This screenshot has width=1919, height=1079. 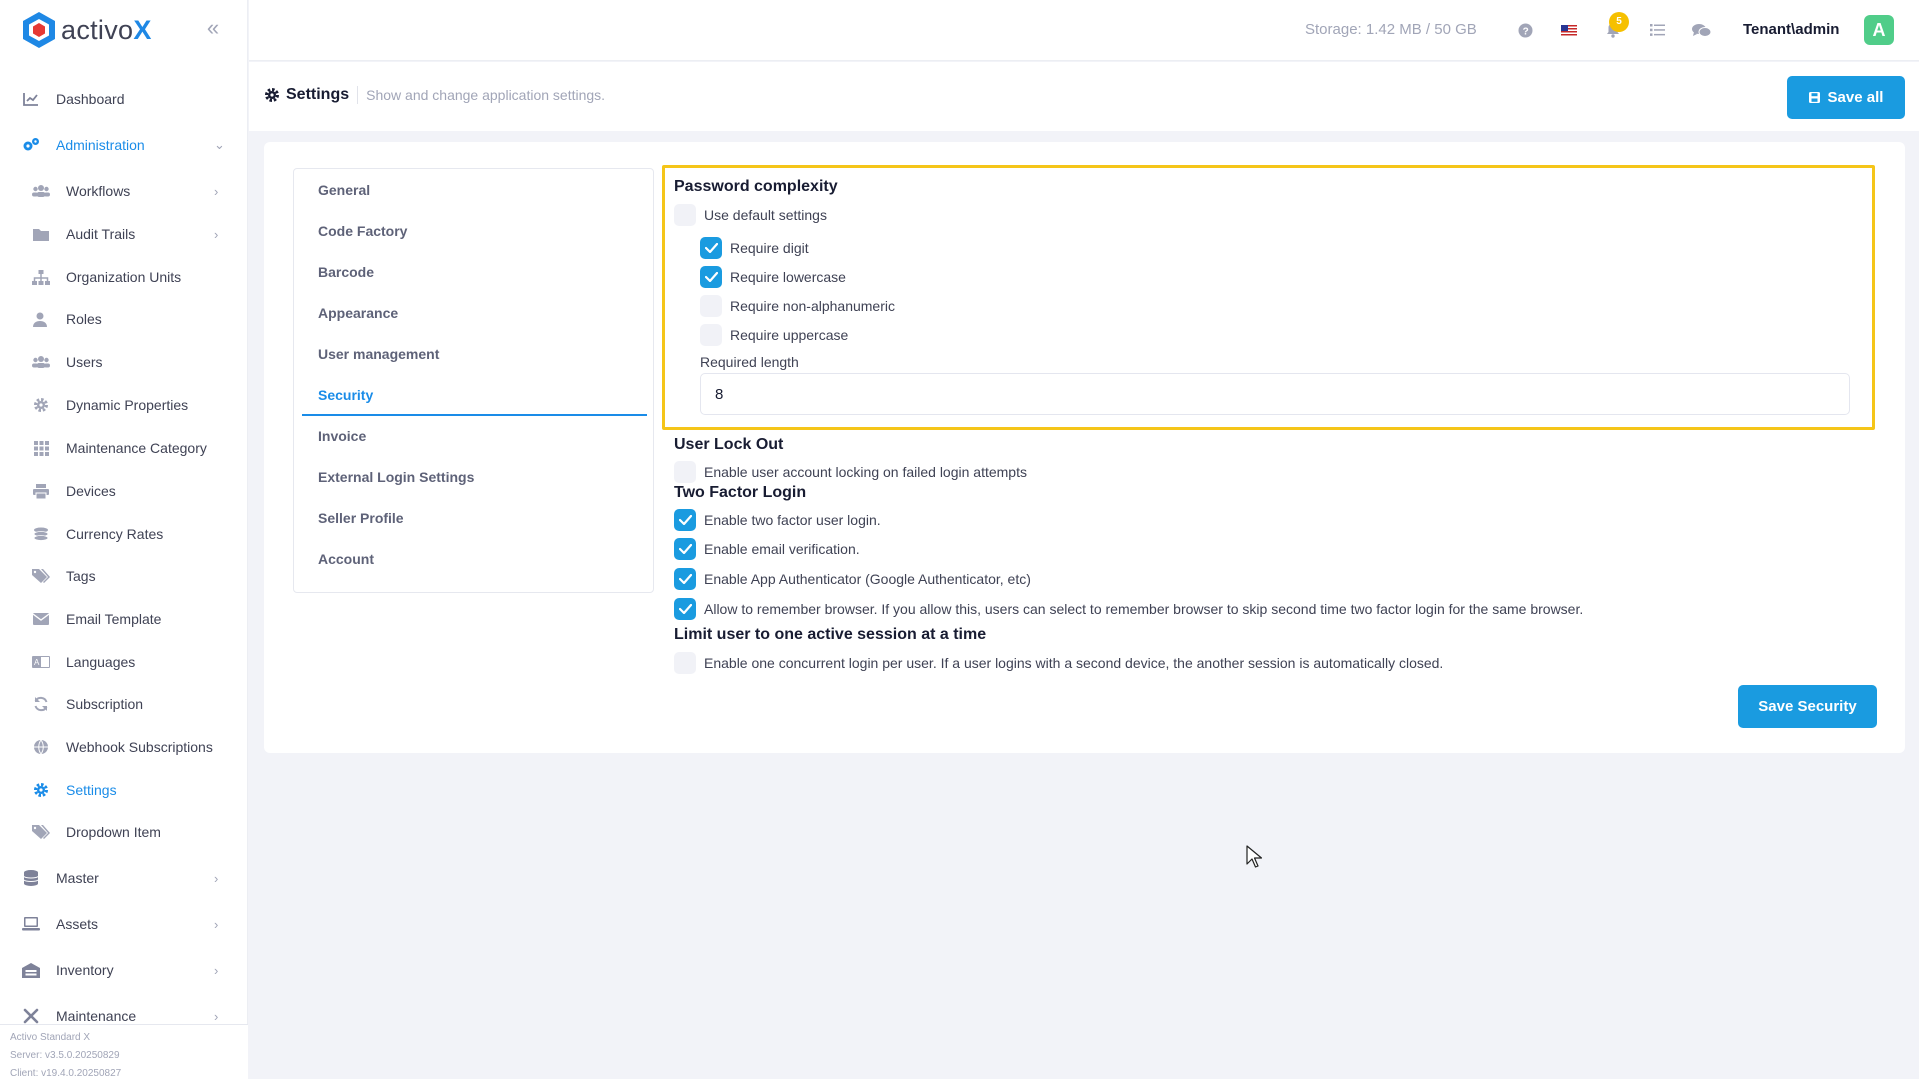 I want to click on sidebar-item-currency-rates: Currency Rates, so click(x=124, y=534).